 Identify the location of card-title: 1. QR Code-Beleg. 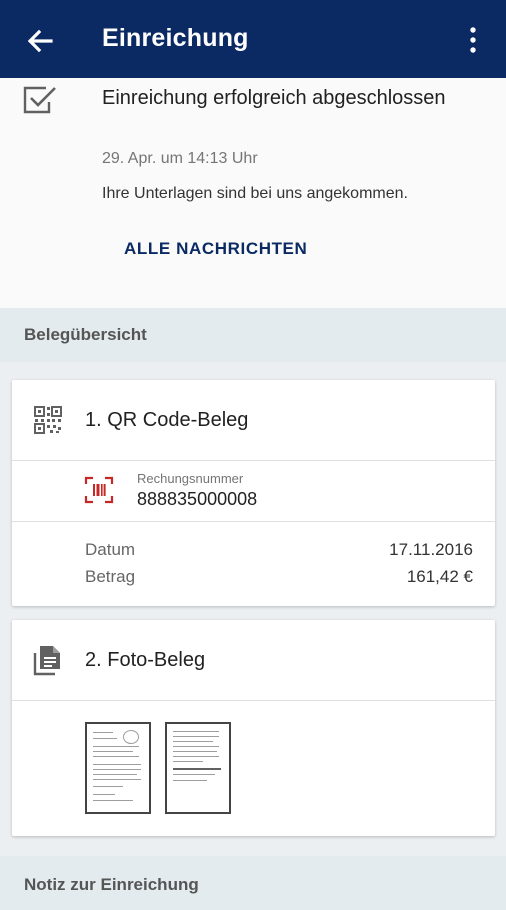
(167, 420).